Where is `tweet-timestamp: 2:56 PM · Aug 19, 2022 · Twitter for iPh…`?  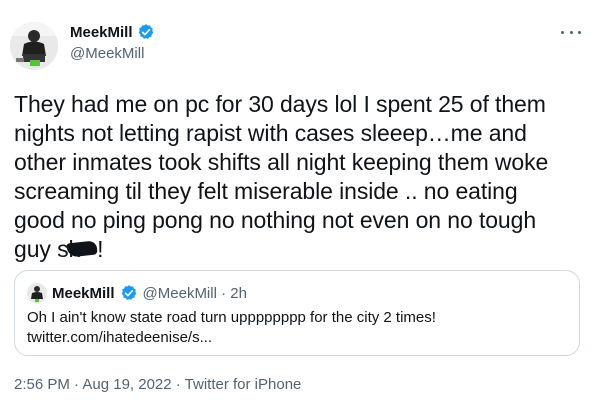
tweet-timestamp: 2:56 PM · Aug 19, 2022 · Twitter for iPh… is located at coordinates (157, 384).